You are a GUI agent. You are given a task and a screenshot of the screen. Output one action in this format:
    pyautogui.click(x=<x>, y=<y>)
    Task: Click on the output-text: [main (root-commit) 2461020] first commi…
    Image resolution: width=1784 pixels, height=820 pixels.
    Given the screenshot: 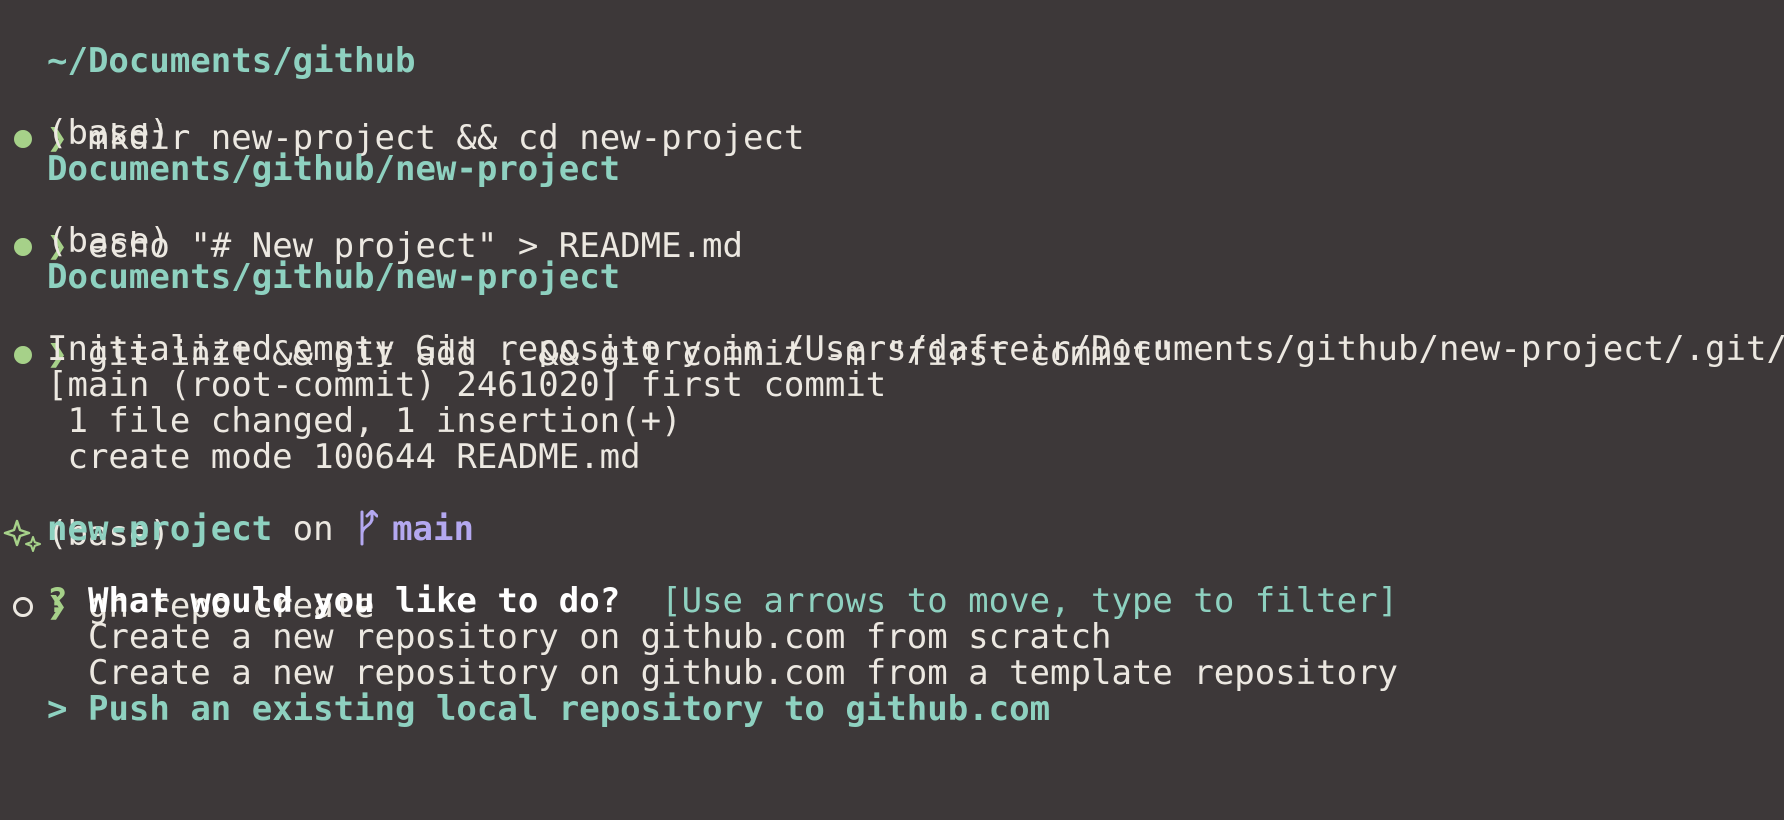 What is the action you would take?
    pyautogui.click(x=467, y=385)
    